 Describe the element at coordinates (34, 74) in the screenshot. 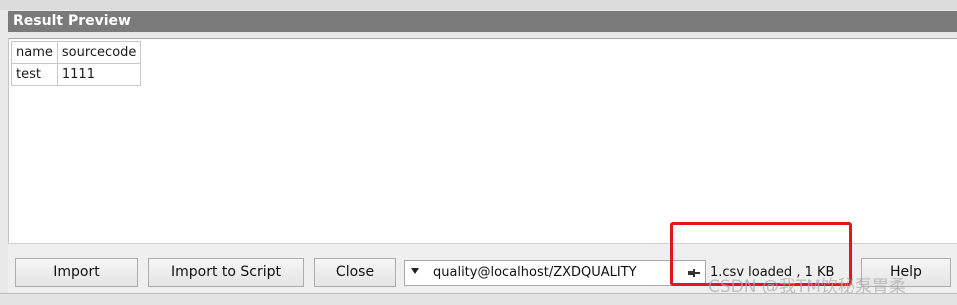

I see `cell-name: test` at that location.